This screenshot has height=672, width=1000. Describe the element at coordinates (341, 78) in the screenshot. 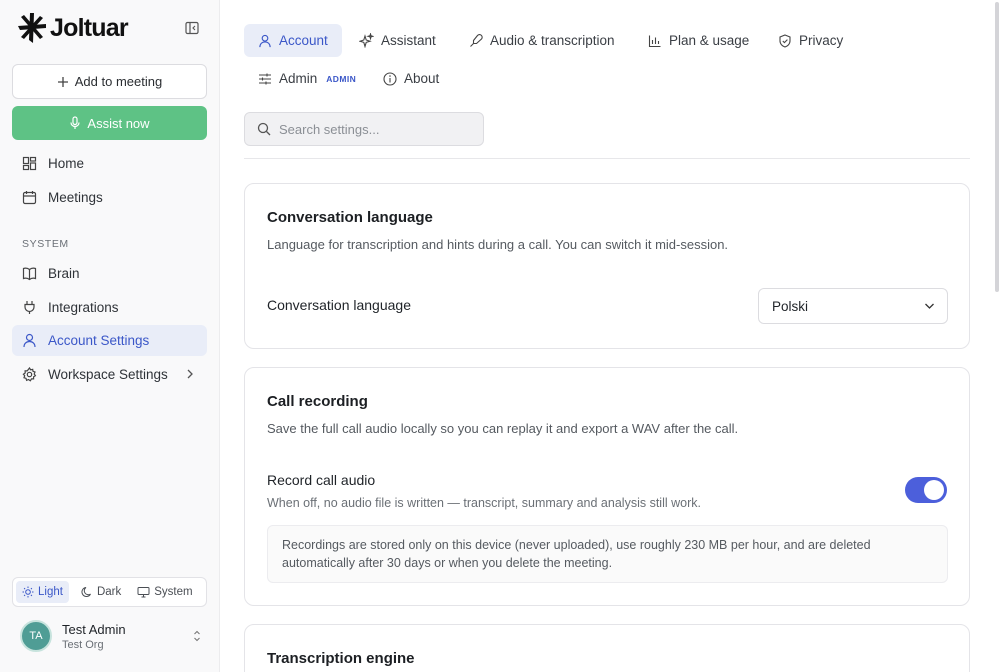

I see `admin-badge: ADMIN` at that location.